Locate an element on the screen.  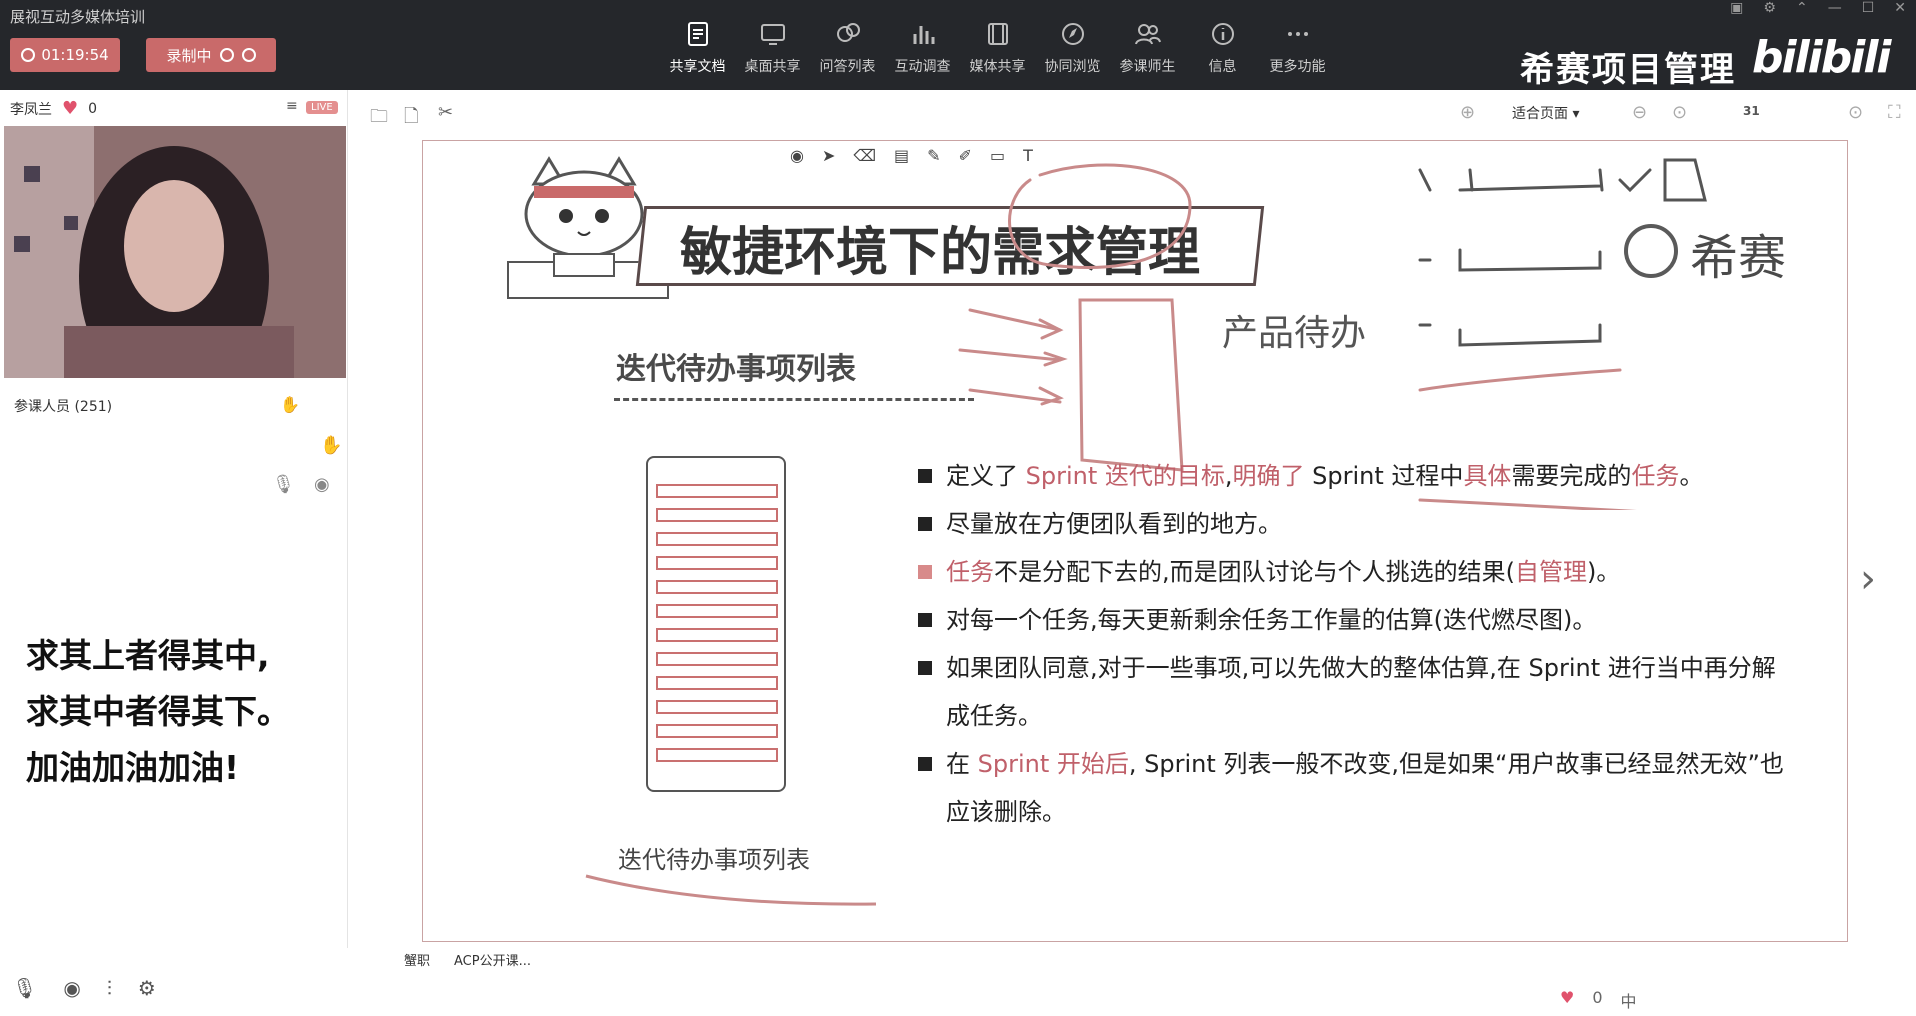
system-tray: ♥ 0 中 is located at coordinates (1598, 1000).